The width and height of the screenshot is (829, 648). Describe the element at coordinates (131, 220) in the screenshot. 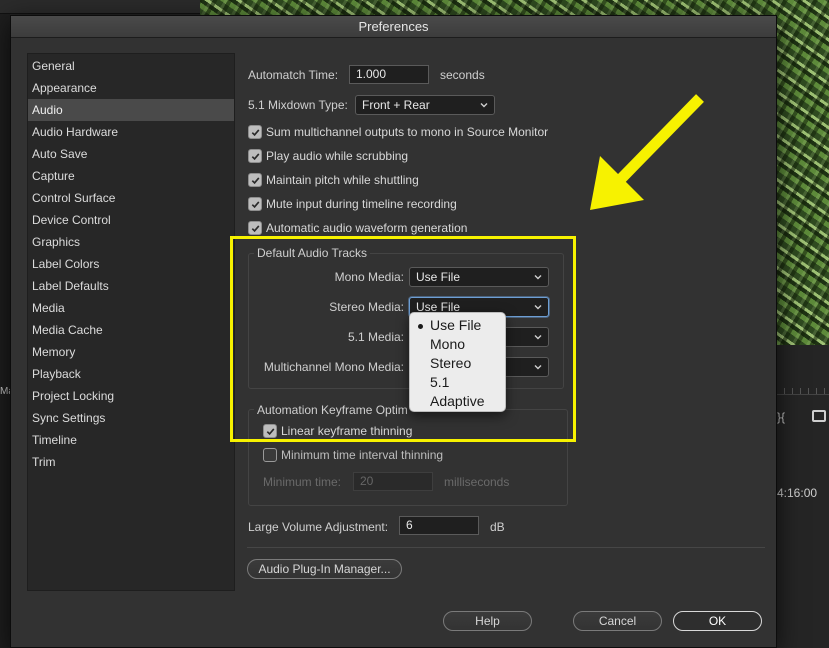

I see `sidebar-item-device-control: Device Control` at that location.